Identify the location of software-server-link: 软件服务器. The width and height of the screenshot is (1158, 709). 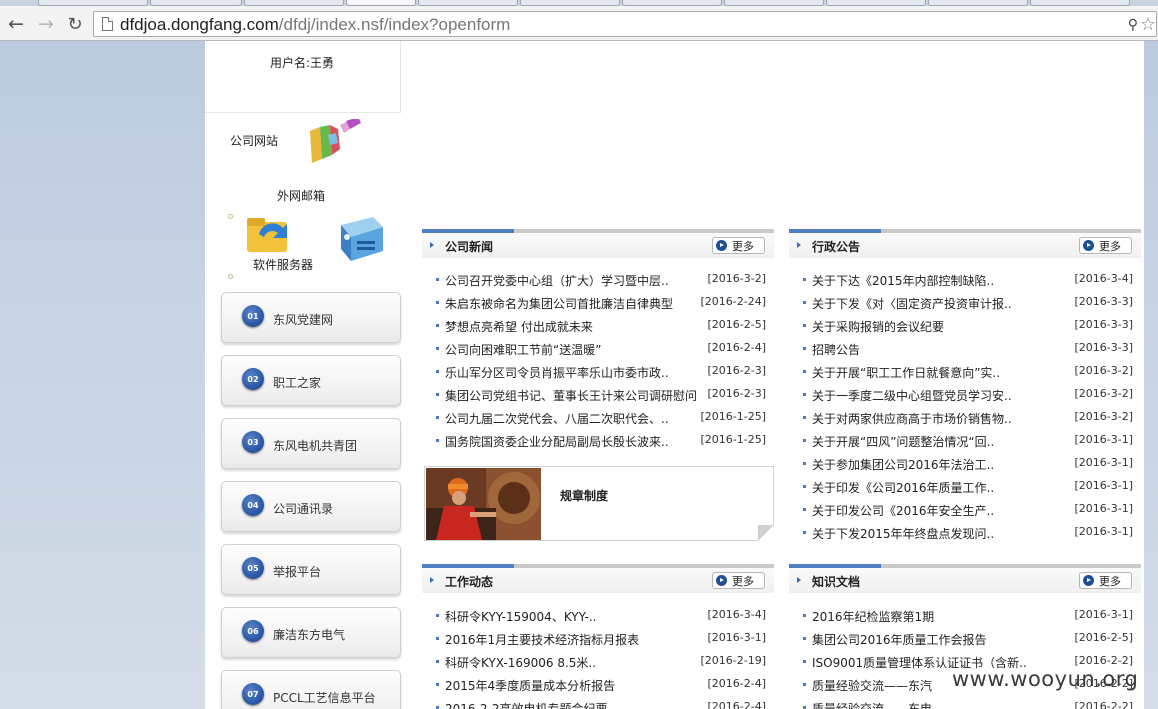
(283, 264).